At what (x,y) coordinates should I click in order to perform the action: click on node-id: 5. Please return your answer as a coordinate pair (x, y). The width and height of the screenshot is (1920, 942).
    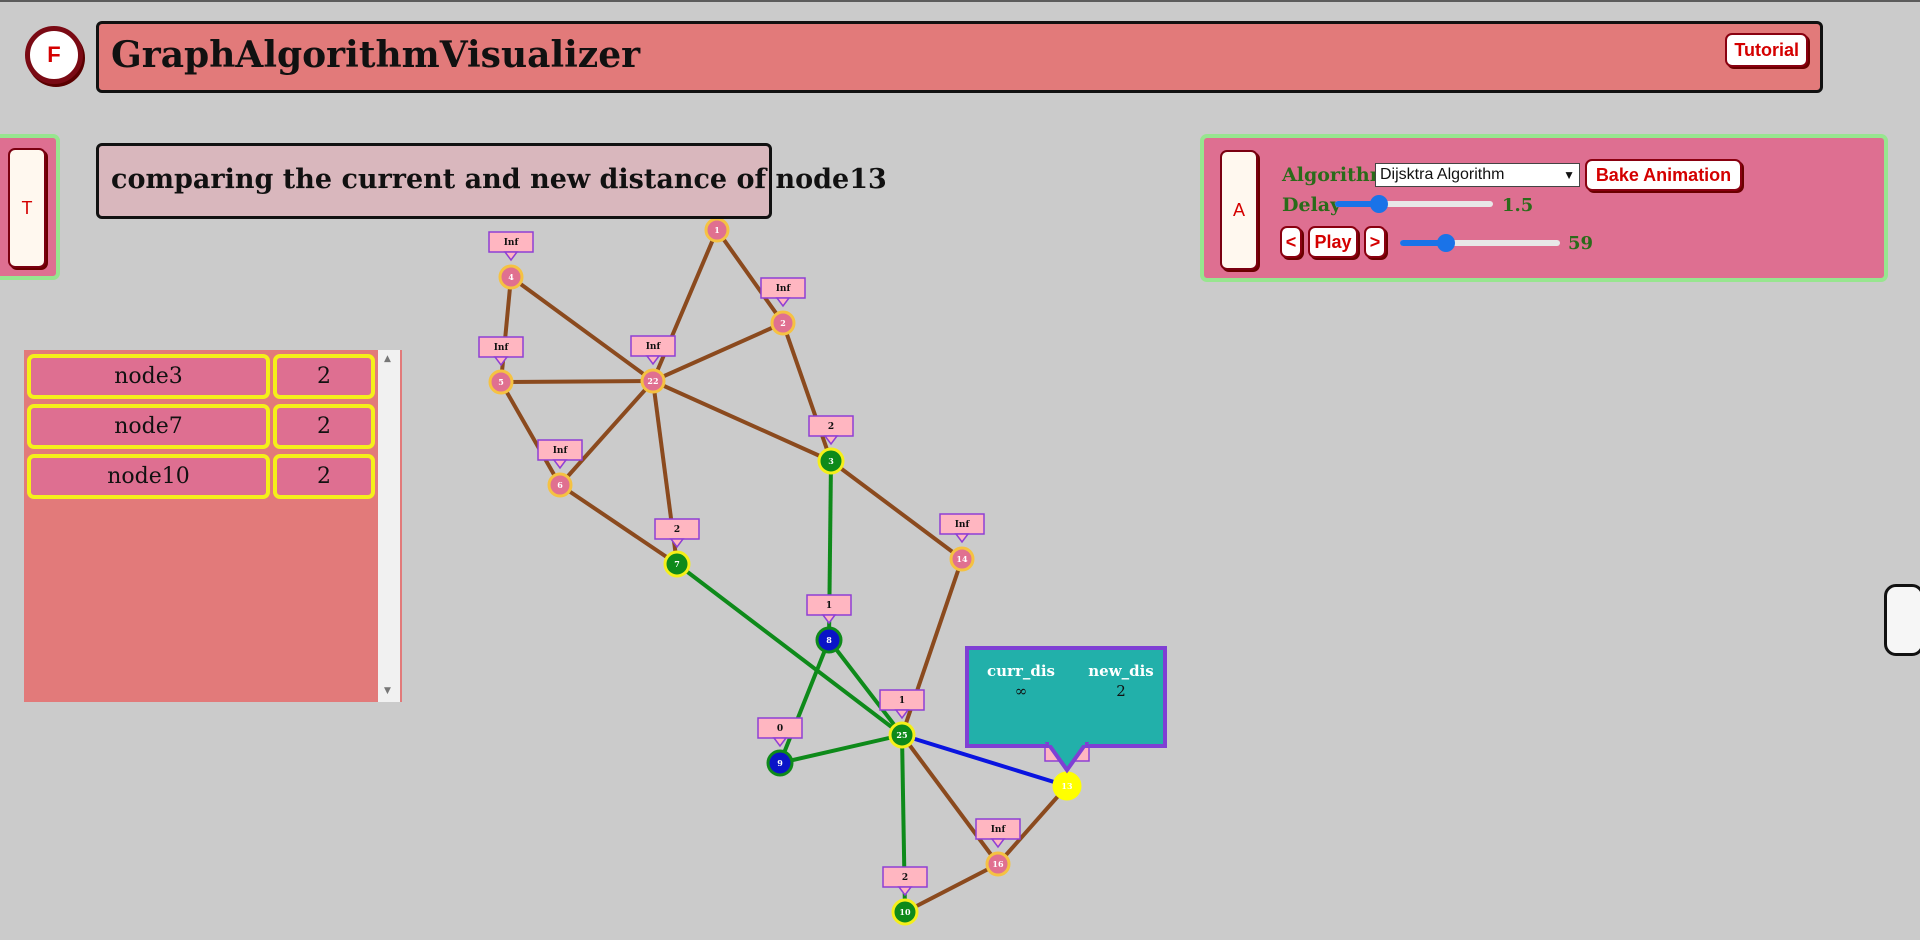
    Looking at the image, I should click on (501, 382).